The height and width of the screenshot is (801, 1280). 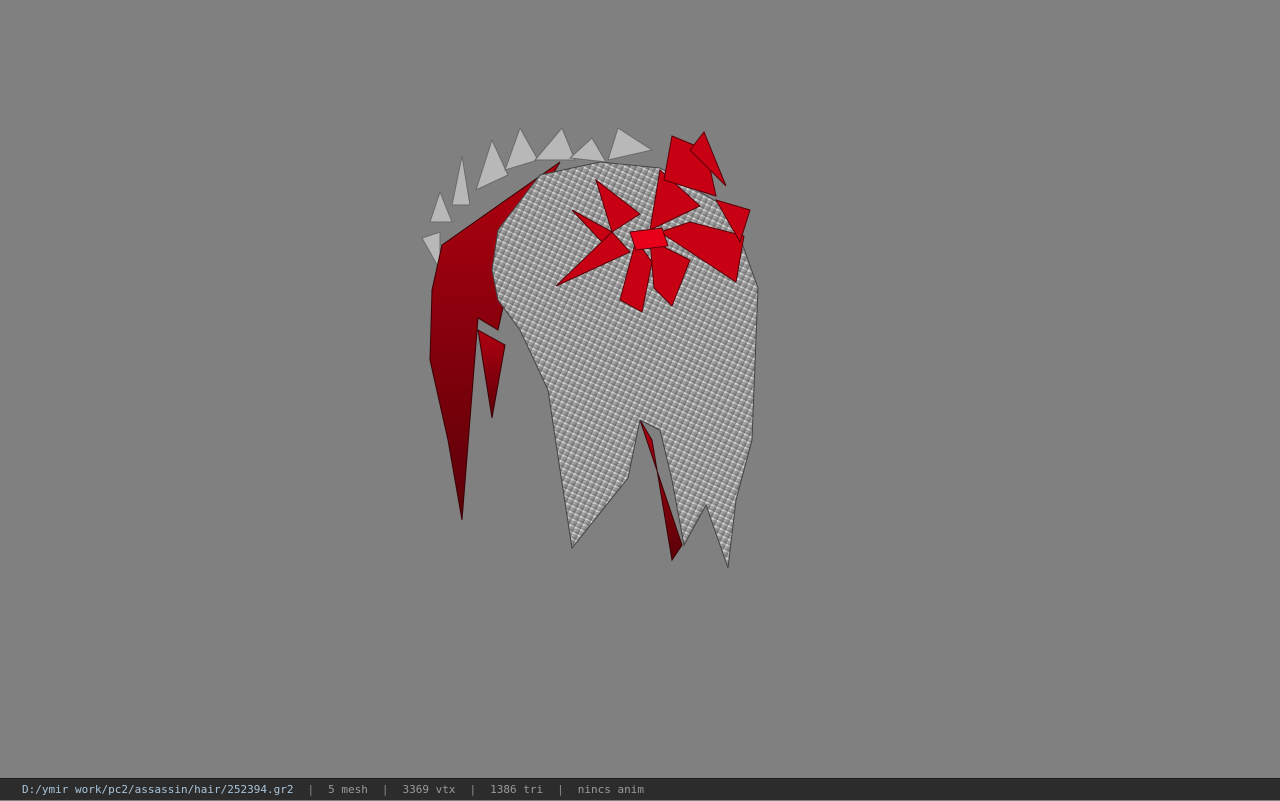 What do you see at coordinates (517, 789) in the screenshot?
I see `triangle-count-label: 1386 tri` at bounding box center [517, 789].